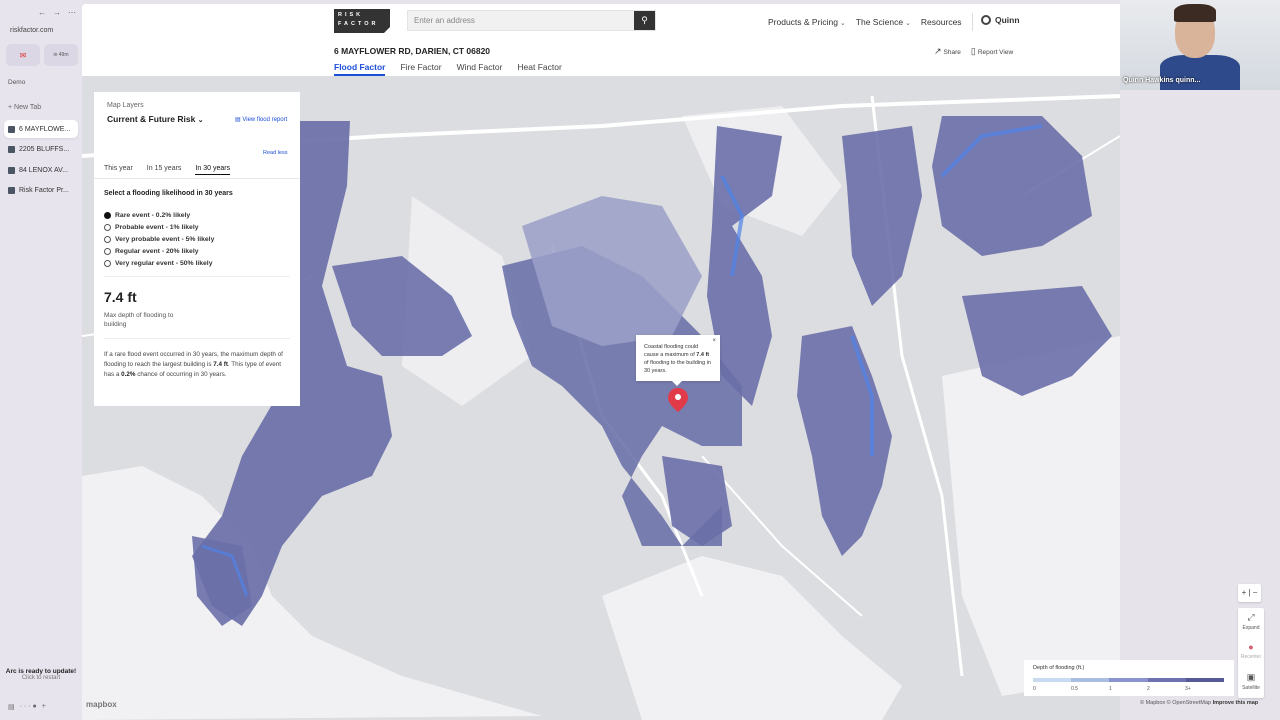  Describe the element at coordinates (275, 153) in the screenshot. I see `read-less-link: Read less` at that location.